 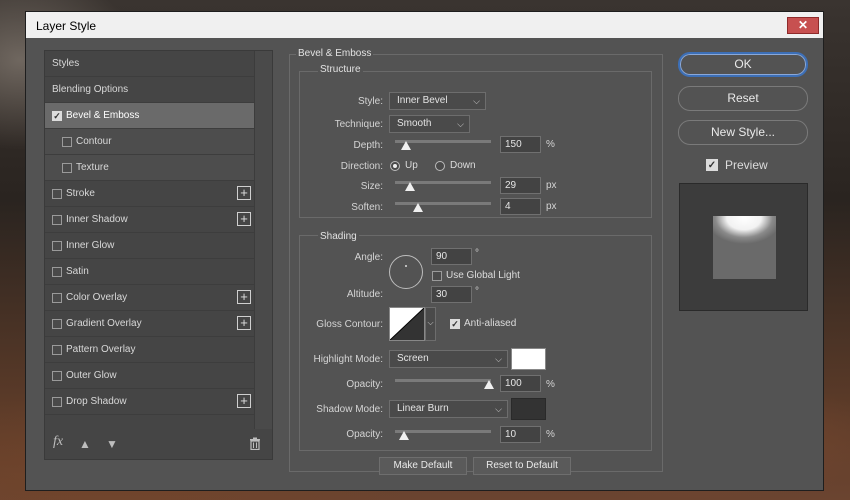 What do you see at coordinates (85, 444) in the screenshot?
I see `move-up-icon: ▲` at bounding box center [85, 444].